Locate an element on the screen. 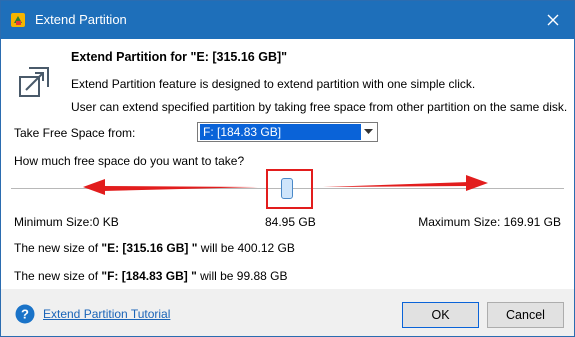 This screenshot has height=337, width=575. new-size-e-suffix: will be 400.12 GB is located at coordinates (246, 248).